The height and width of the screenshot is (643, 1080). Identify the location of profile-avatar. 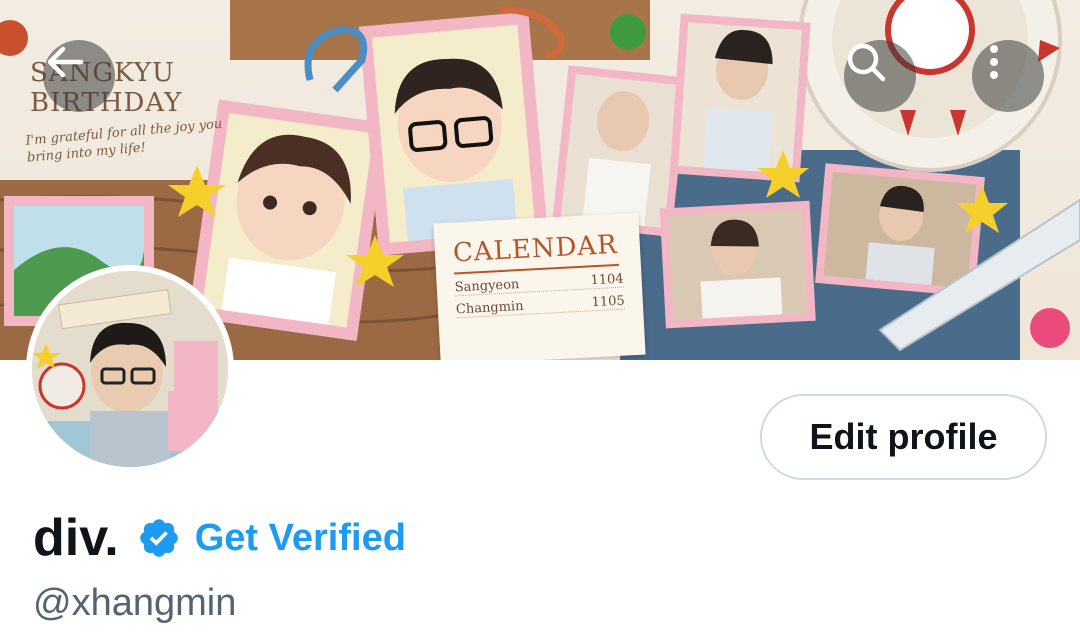
(130, 369).